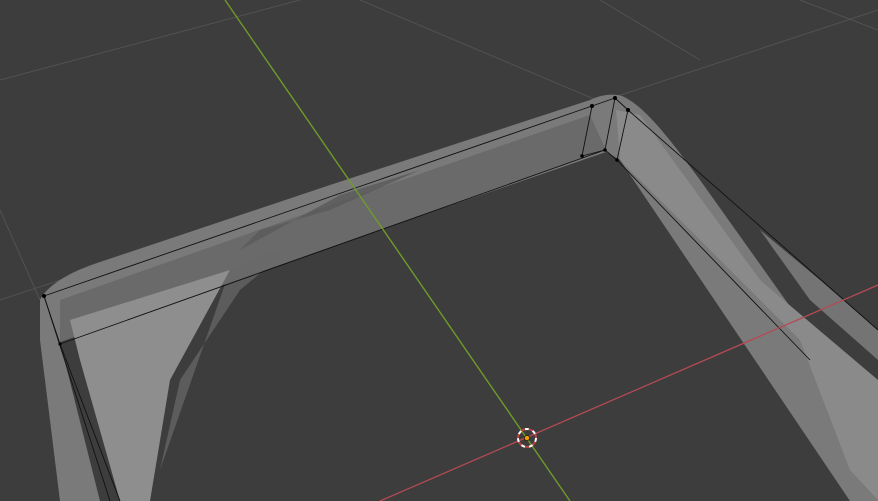 Image resolution: width=878 pixels, height=501 pixels. What do you see at coordinates (527, 438) in the screenshot?
I see `object-origin-icon` at bounding box center [527, 438].